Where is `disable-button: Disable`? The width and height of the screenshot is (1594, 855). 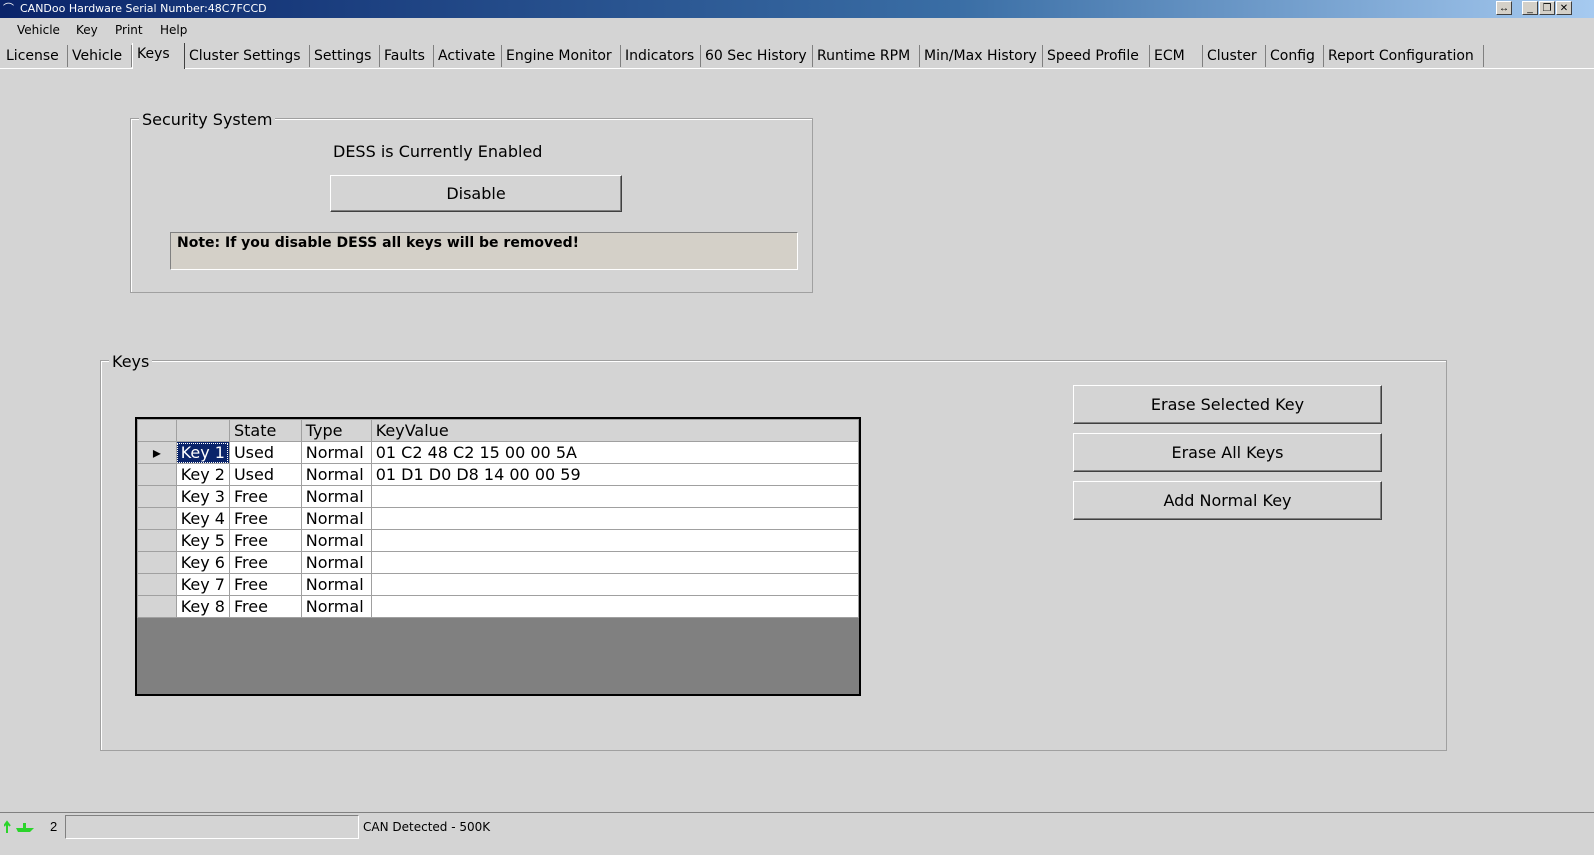 disable-button: Disable is located at coordinates (476, 193).